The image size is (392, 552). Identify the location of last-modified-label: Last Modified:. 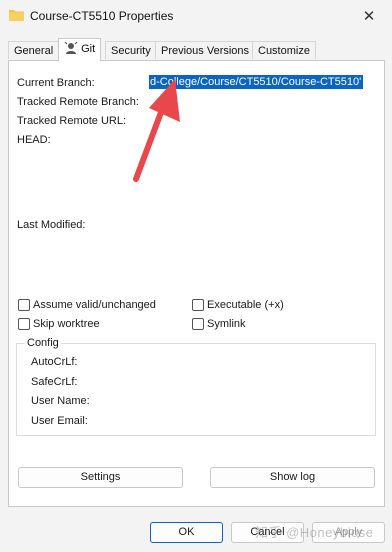
(51, 225).